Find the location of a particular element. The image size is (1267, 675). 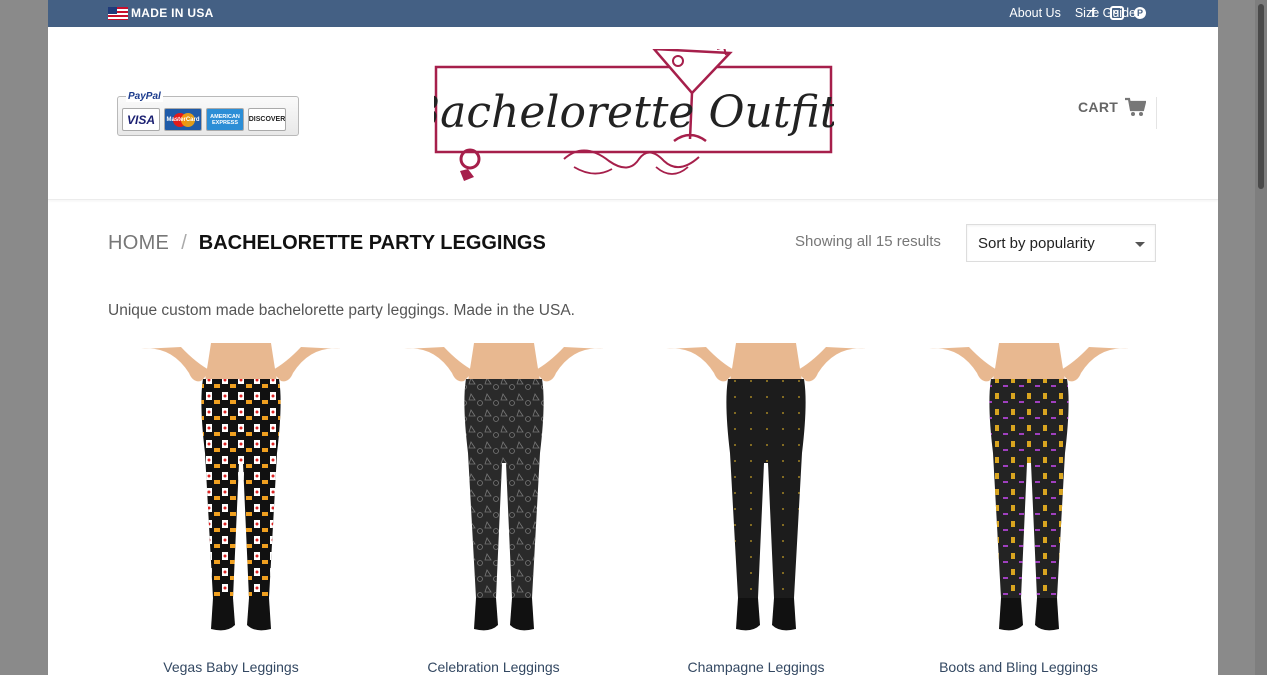

logo-text: Bachelorette Outfits is located at coordinates (634, 112).